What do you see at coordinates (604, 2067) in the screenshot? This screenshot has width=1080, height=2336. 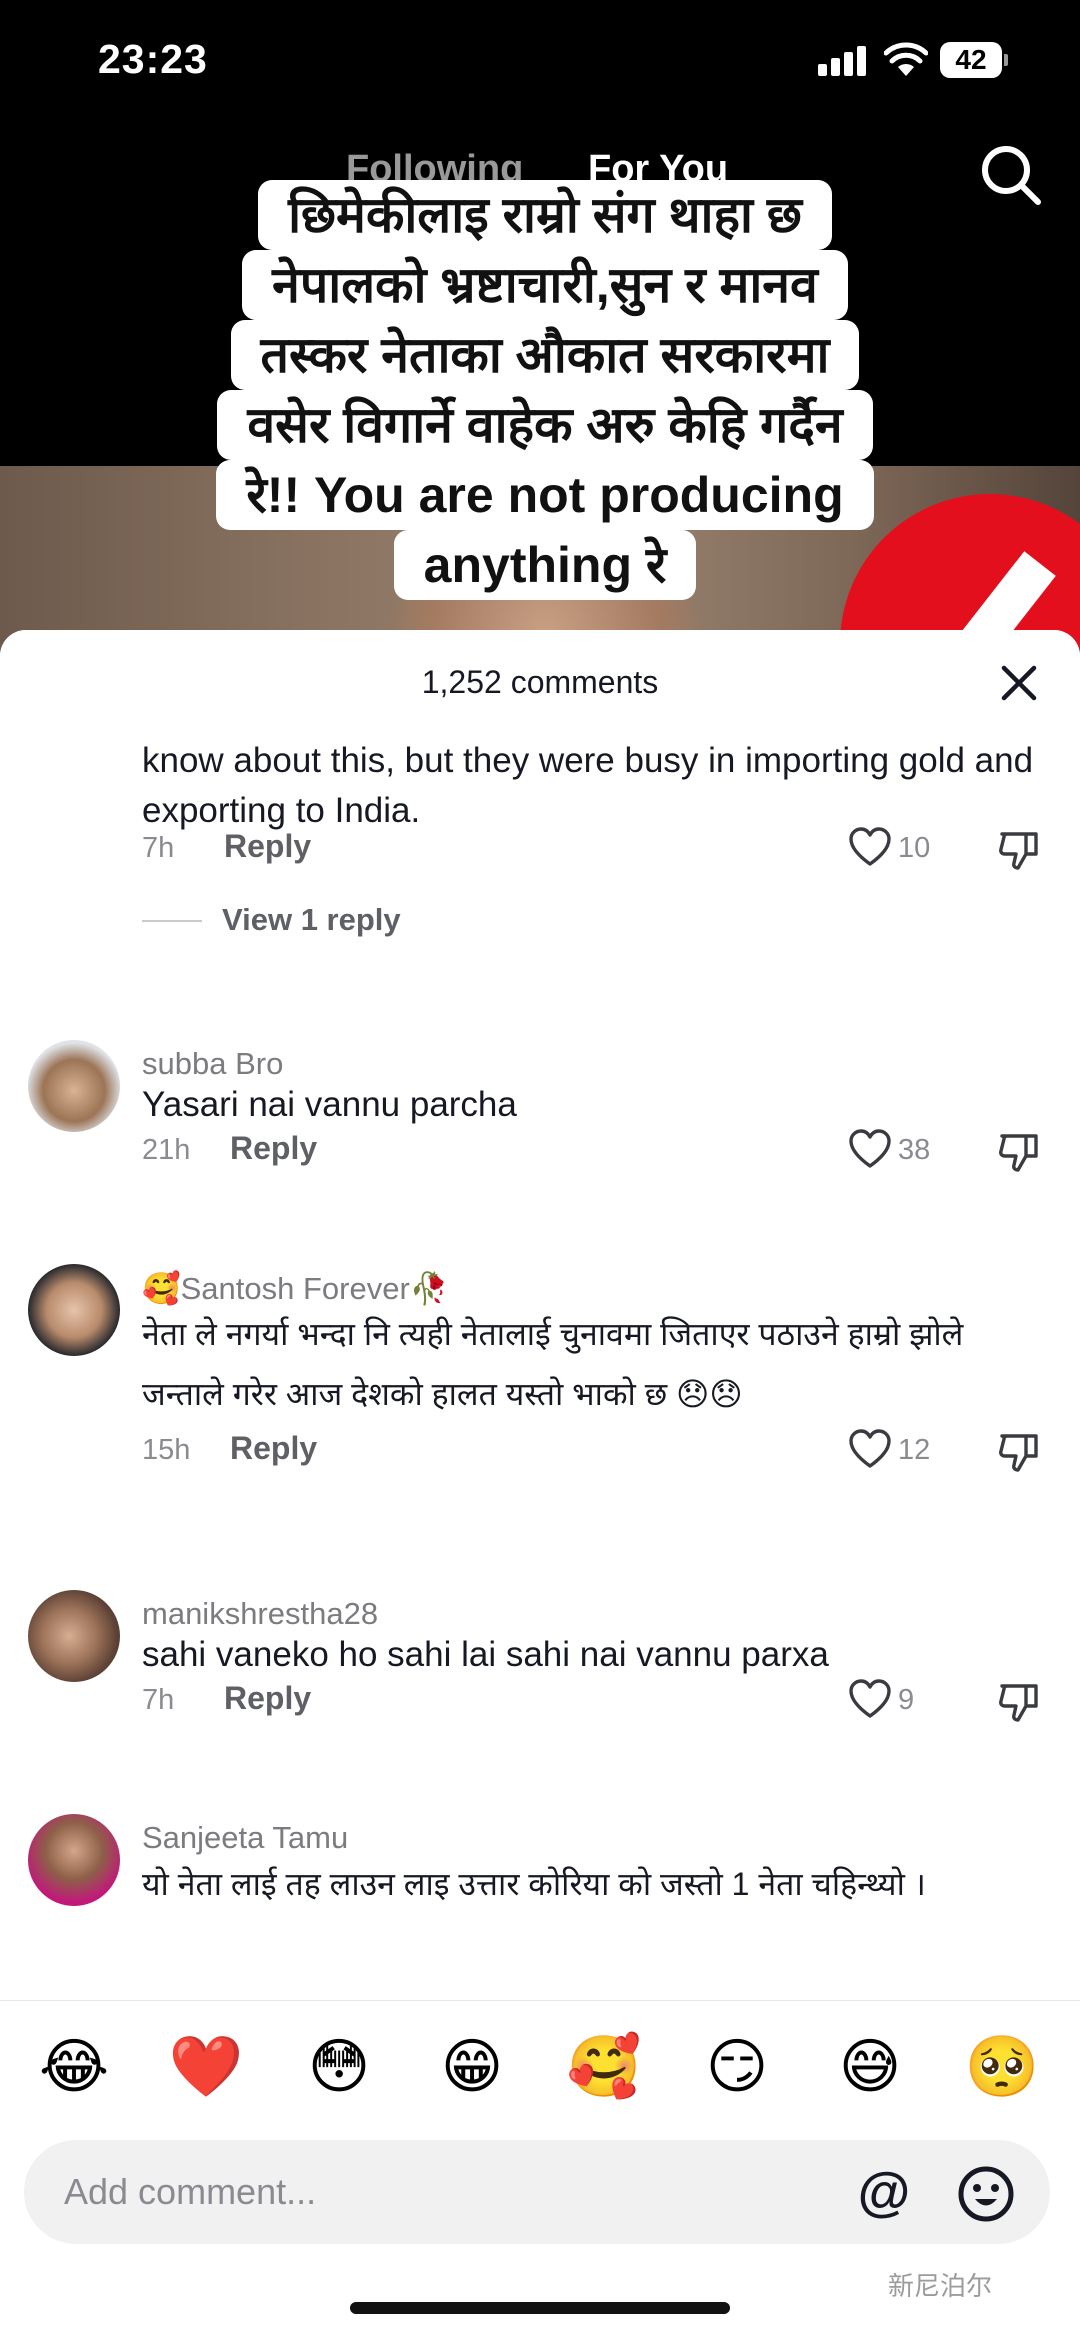 I see `emoji-hearts-face-icon: 🥰` at bounding box center [604, 2067].